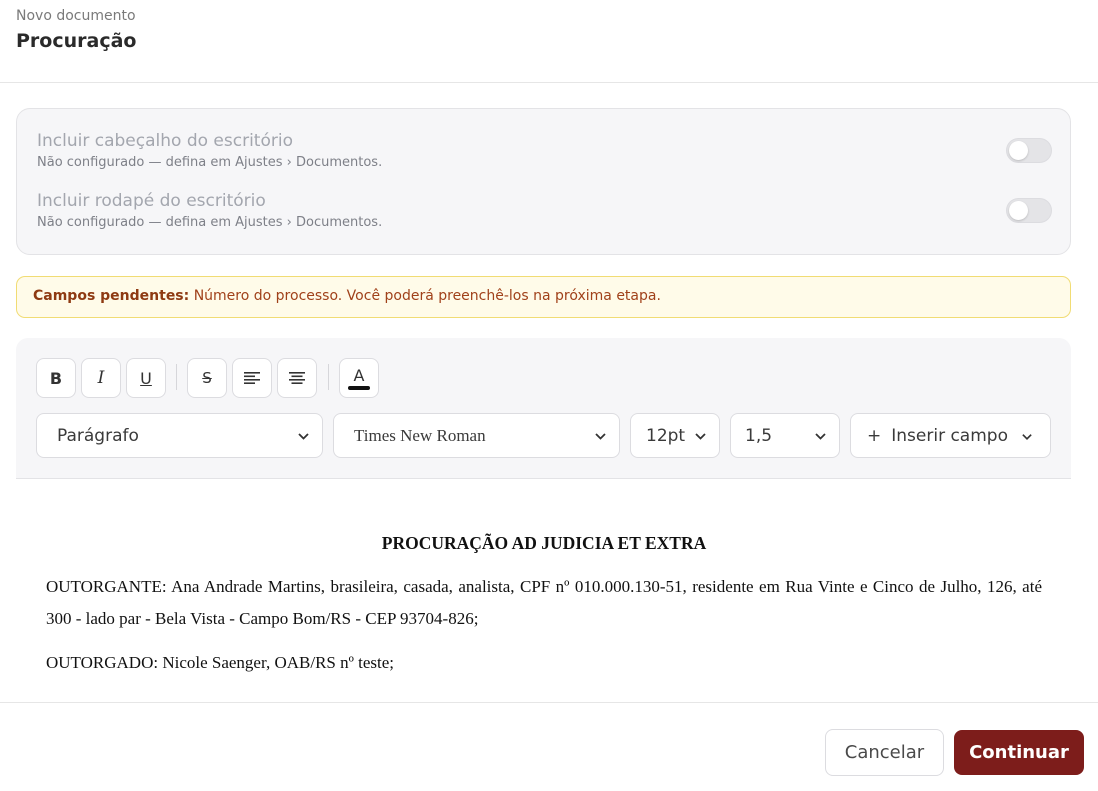 The image size is (1098, 791). I want to click on continue-button: Continuar, so click(1019, 752).